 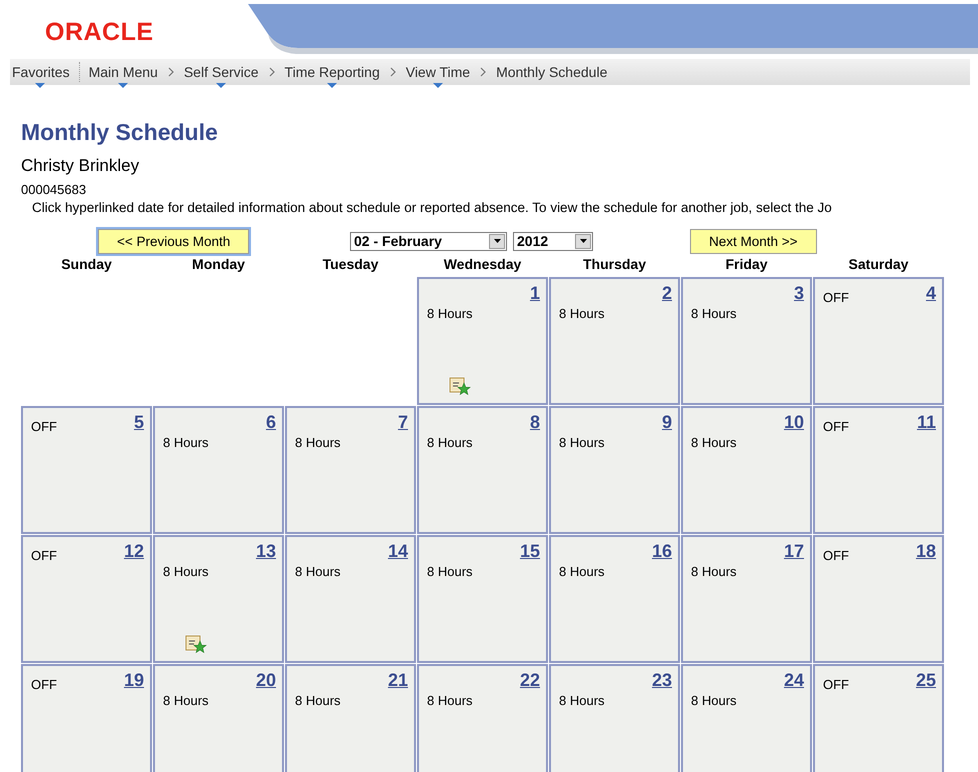 What do you see at coordinates (123, 72) in the screenshot?
I see `breadcrumb-link: Main Menu` at bounding box center [123, 72].